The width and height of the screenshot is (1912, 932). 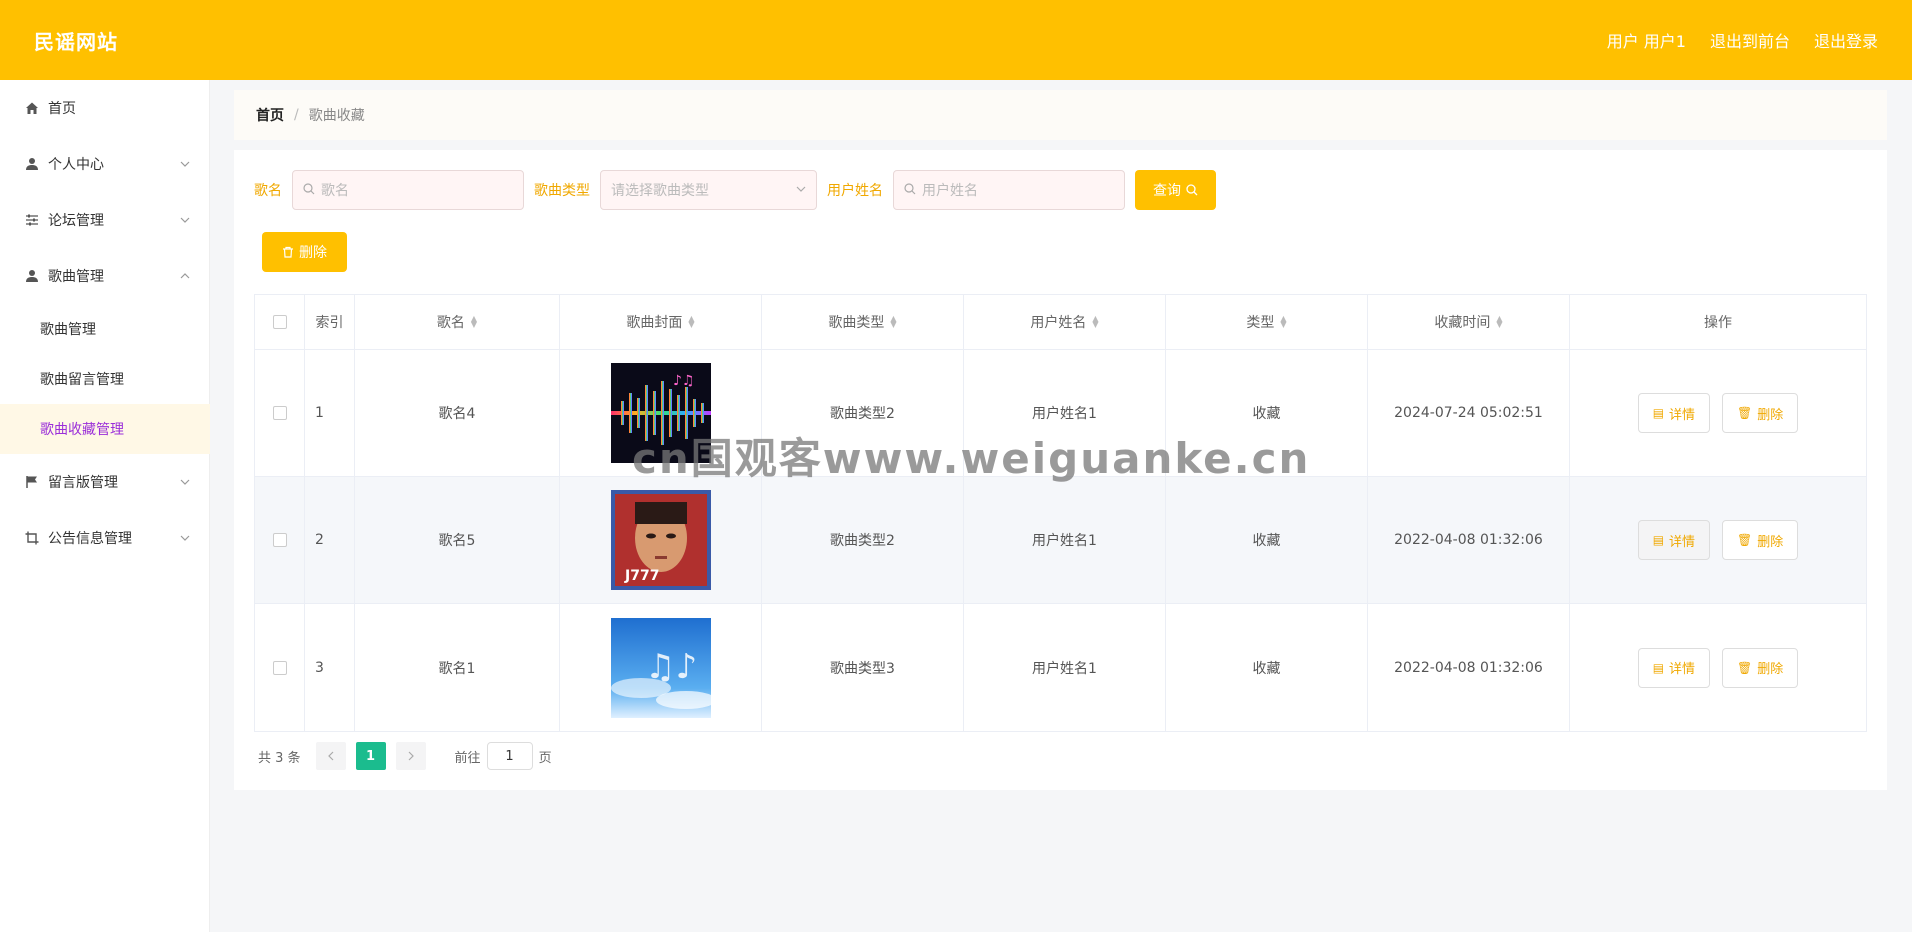 I want to click on song-cover-image: ♫♪, so click(x=660, y=667).